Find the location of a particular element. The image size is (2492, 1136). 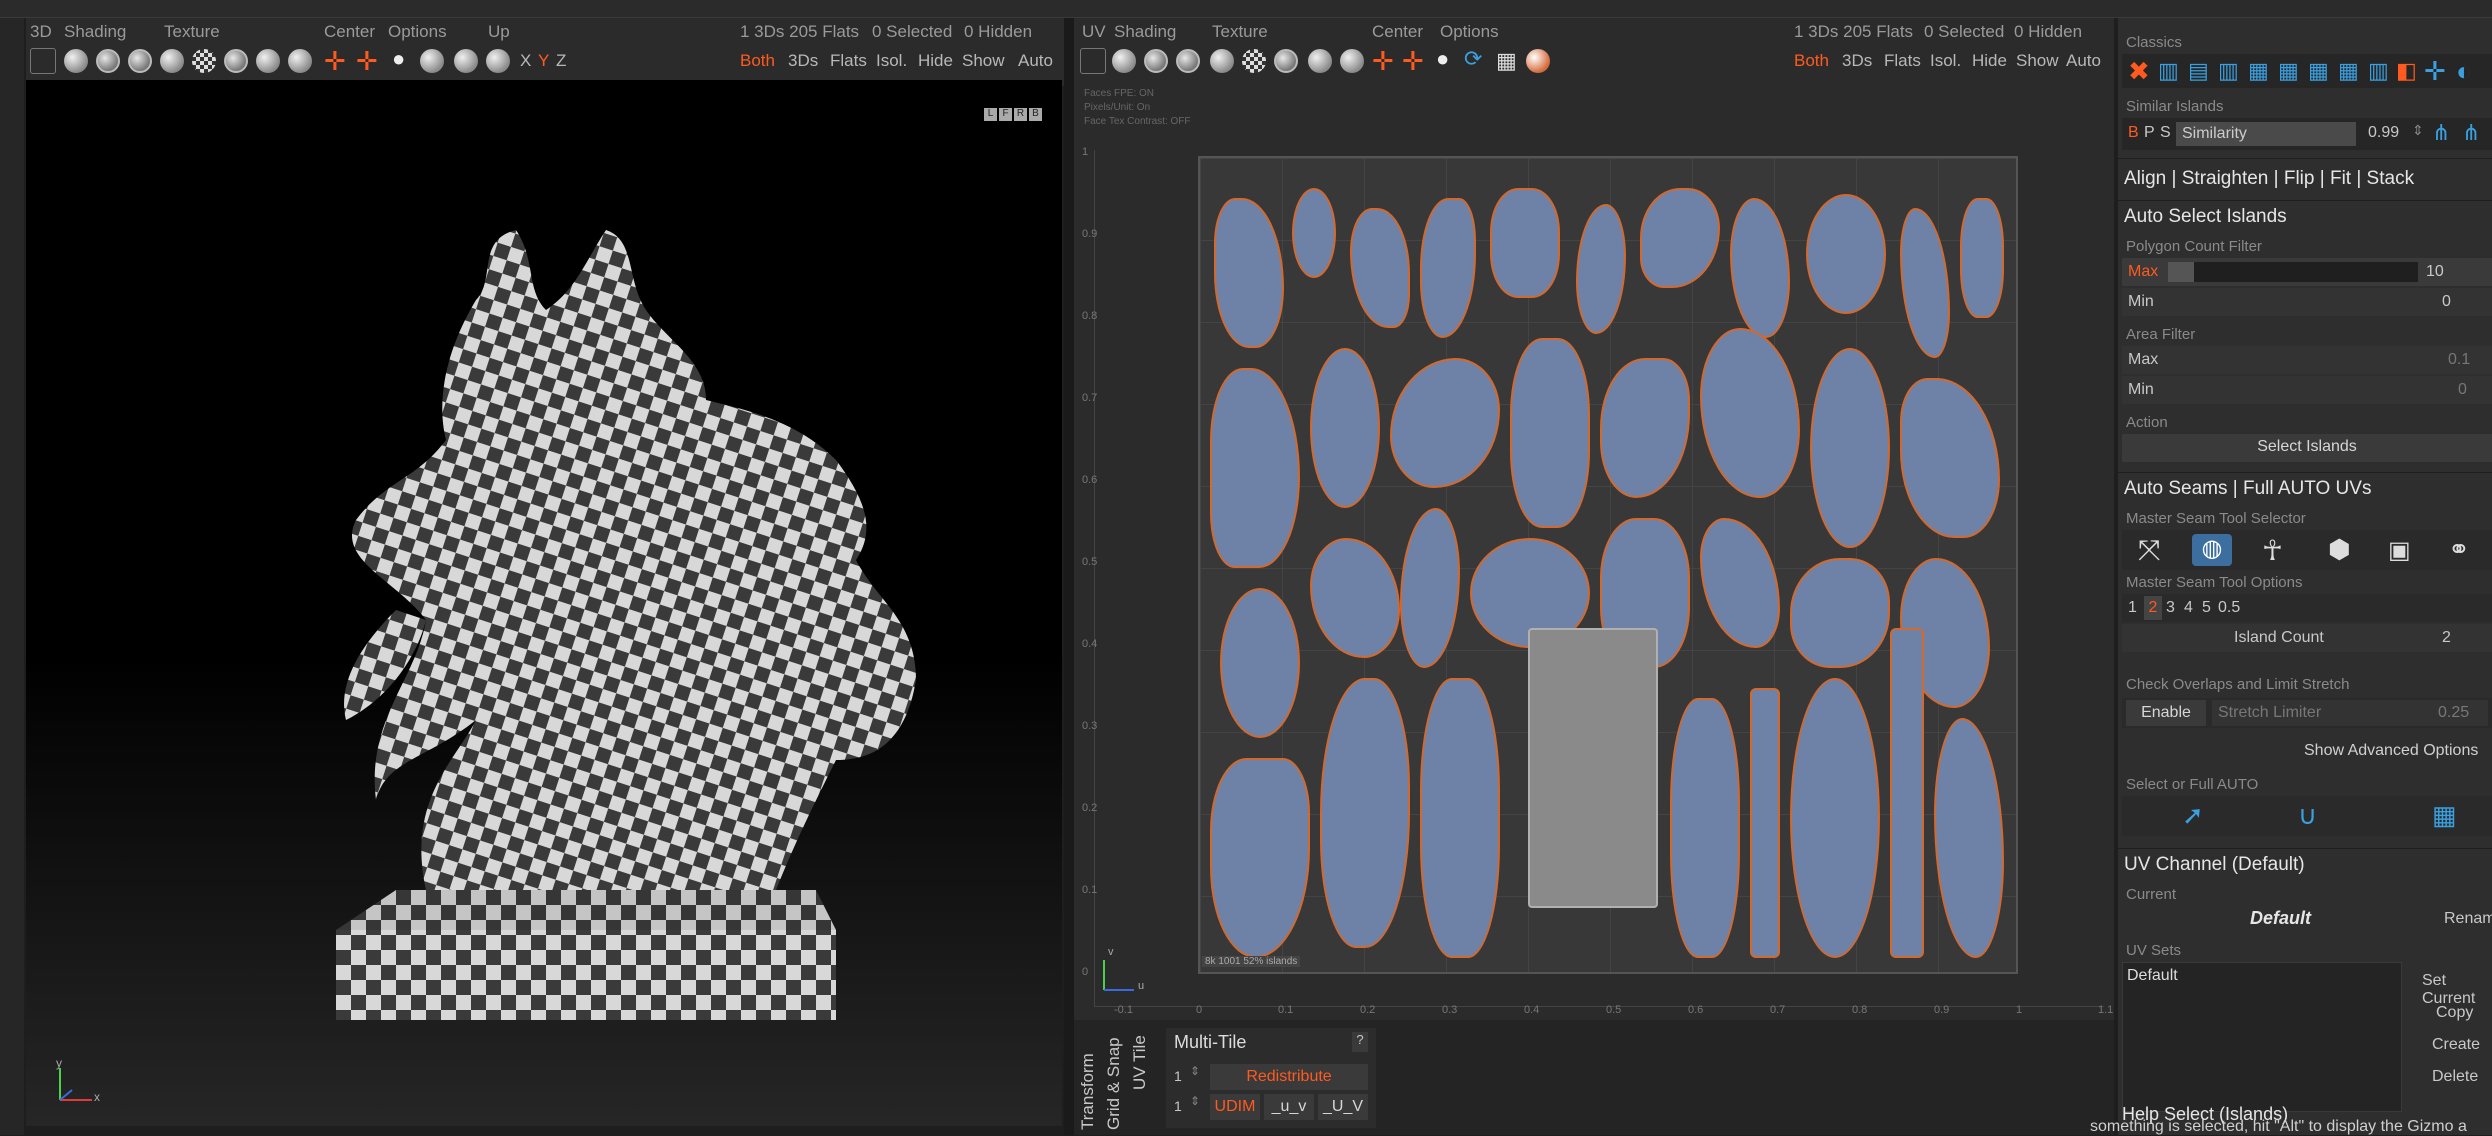

mirror-icon: ◧ is located at coordinates (2406, 71).